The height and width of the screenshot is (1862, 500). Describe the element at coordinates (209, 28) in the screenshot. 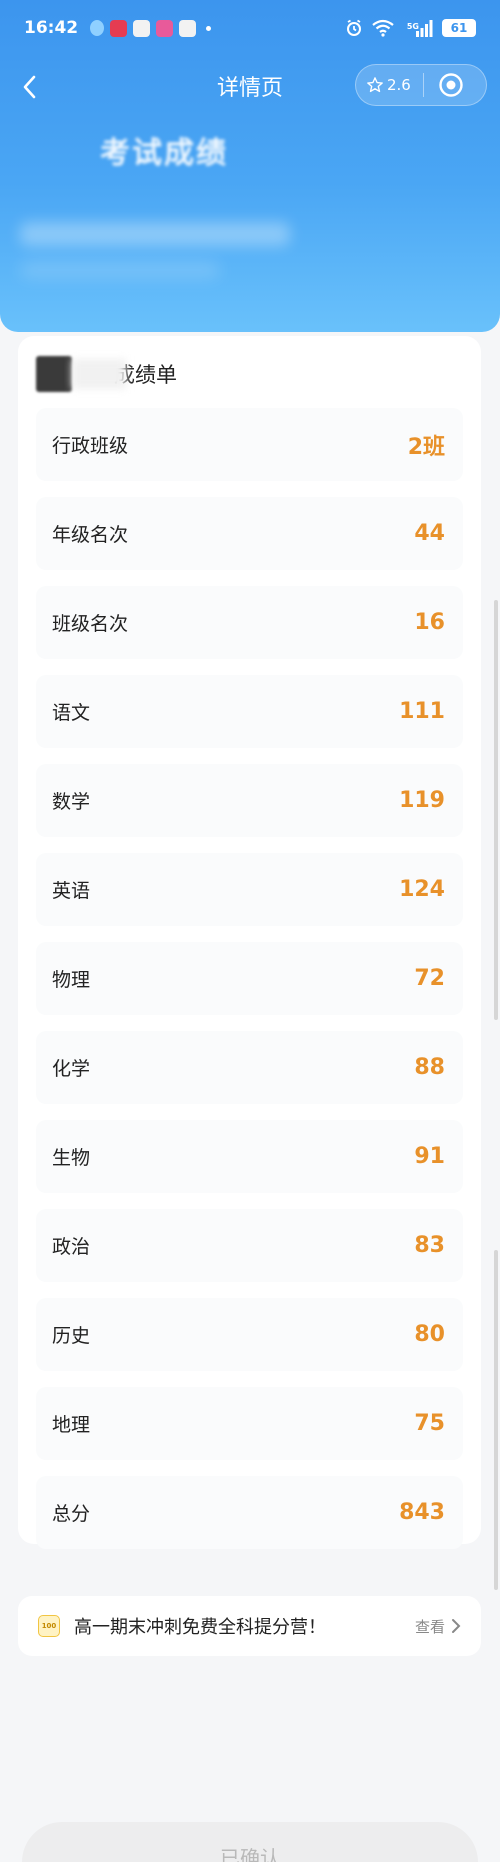

I see `more-notifications-icon` at that location.